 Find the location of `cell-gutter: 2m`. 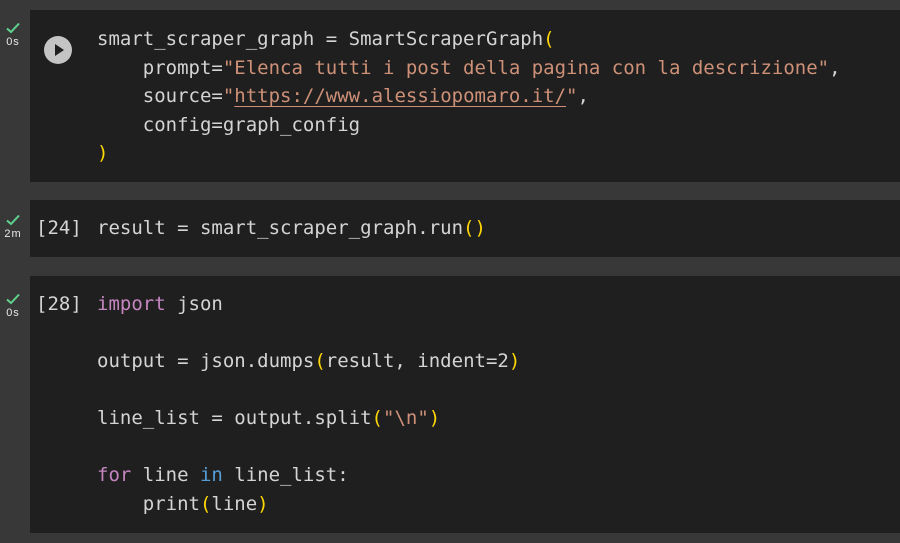

cell-gutter: 2m is located at coordinates (15, 228).